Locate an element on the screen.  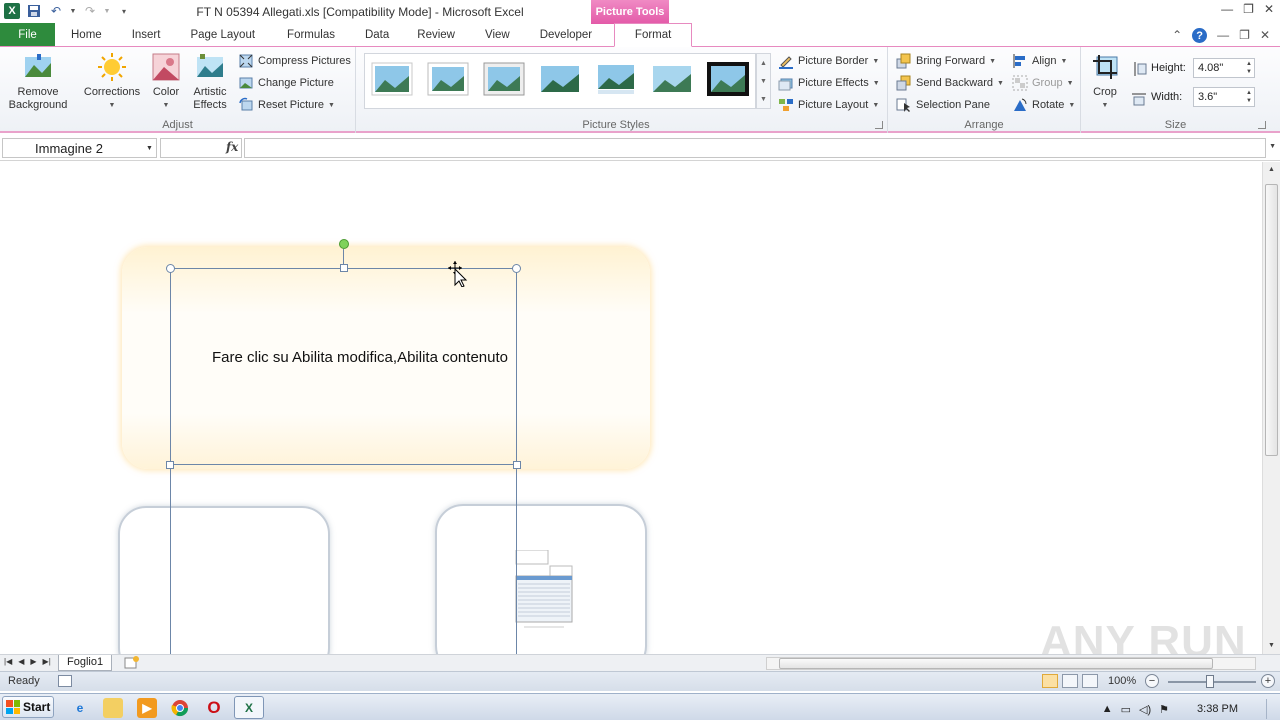
insert-function-icon: fx is located at coordinates (232, 147).